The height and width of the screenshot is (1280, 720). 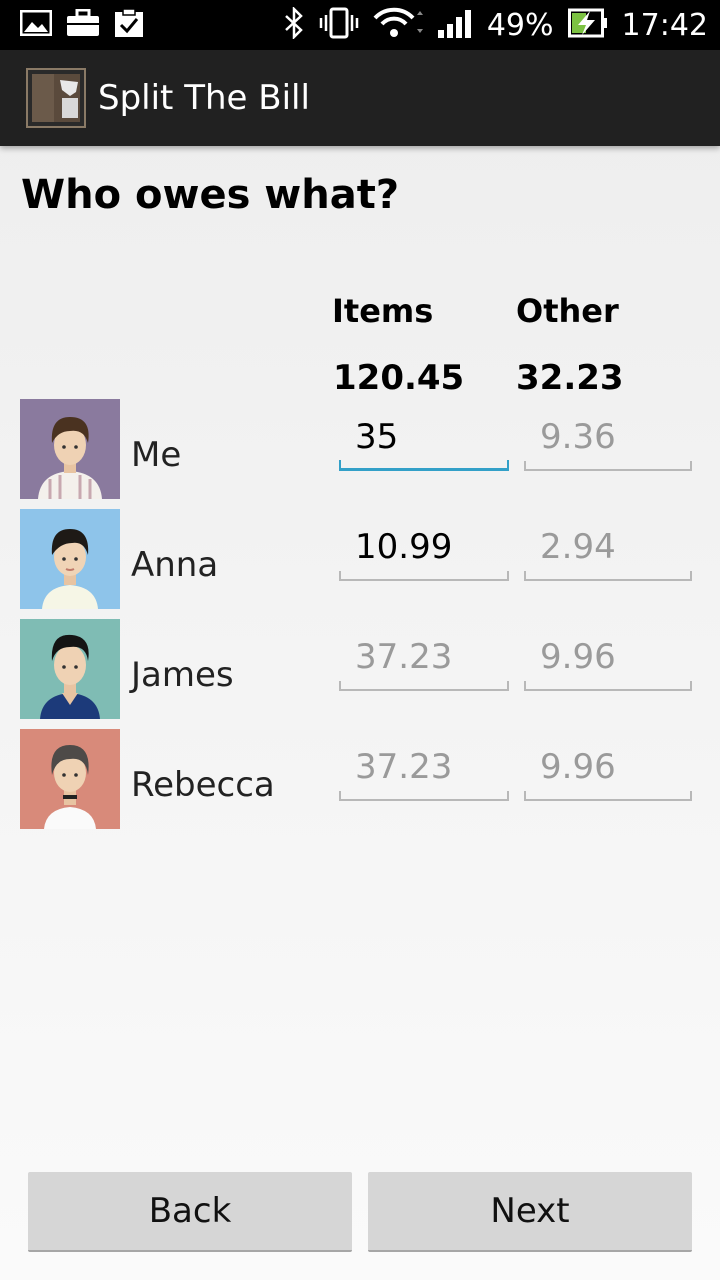 I want to click on person-row-anna: Anna, so click(x=360, y=559).